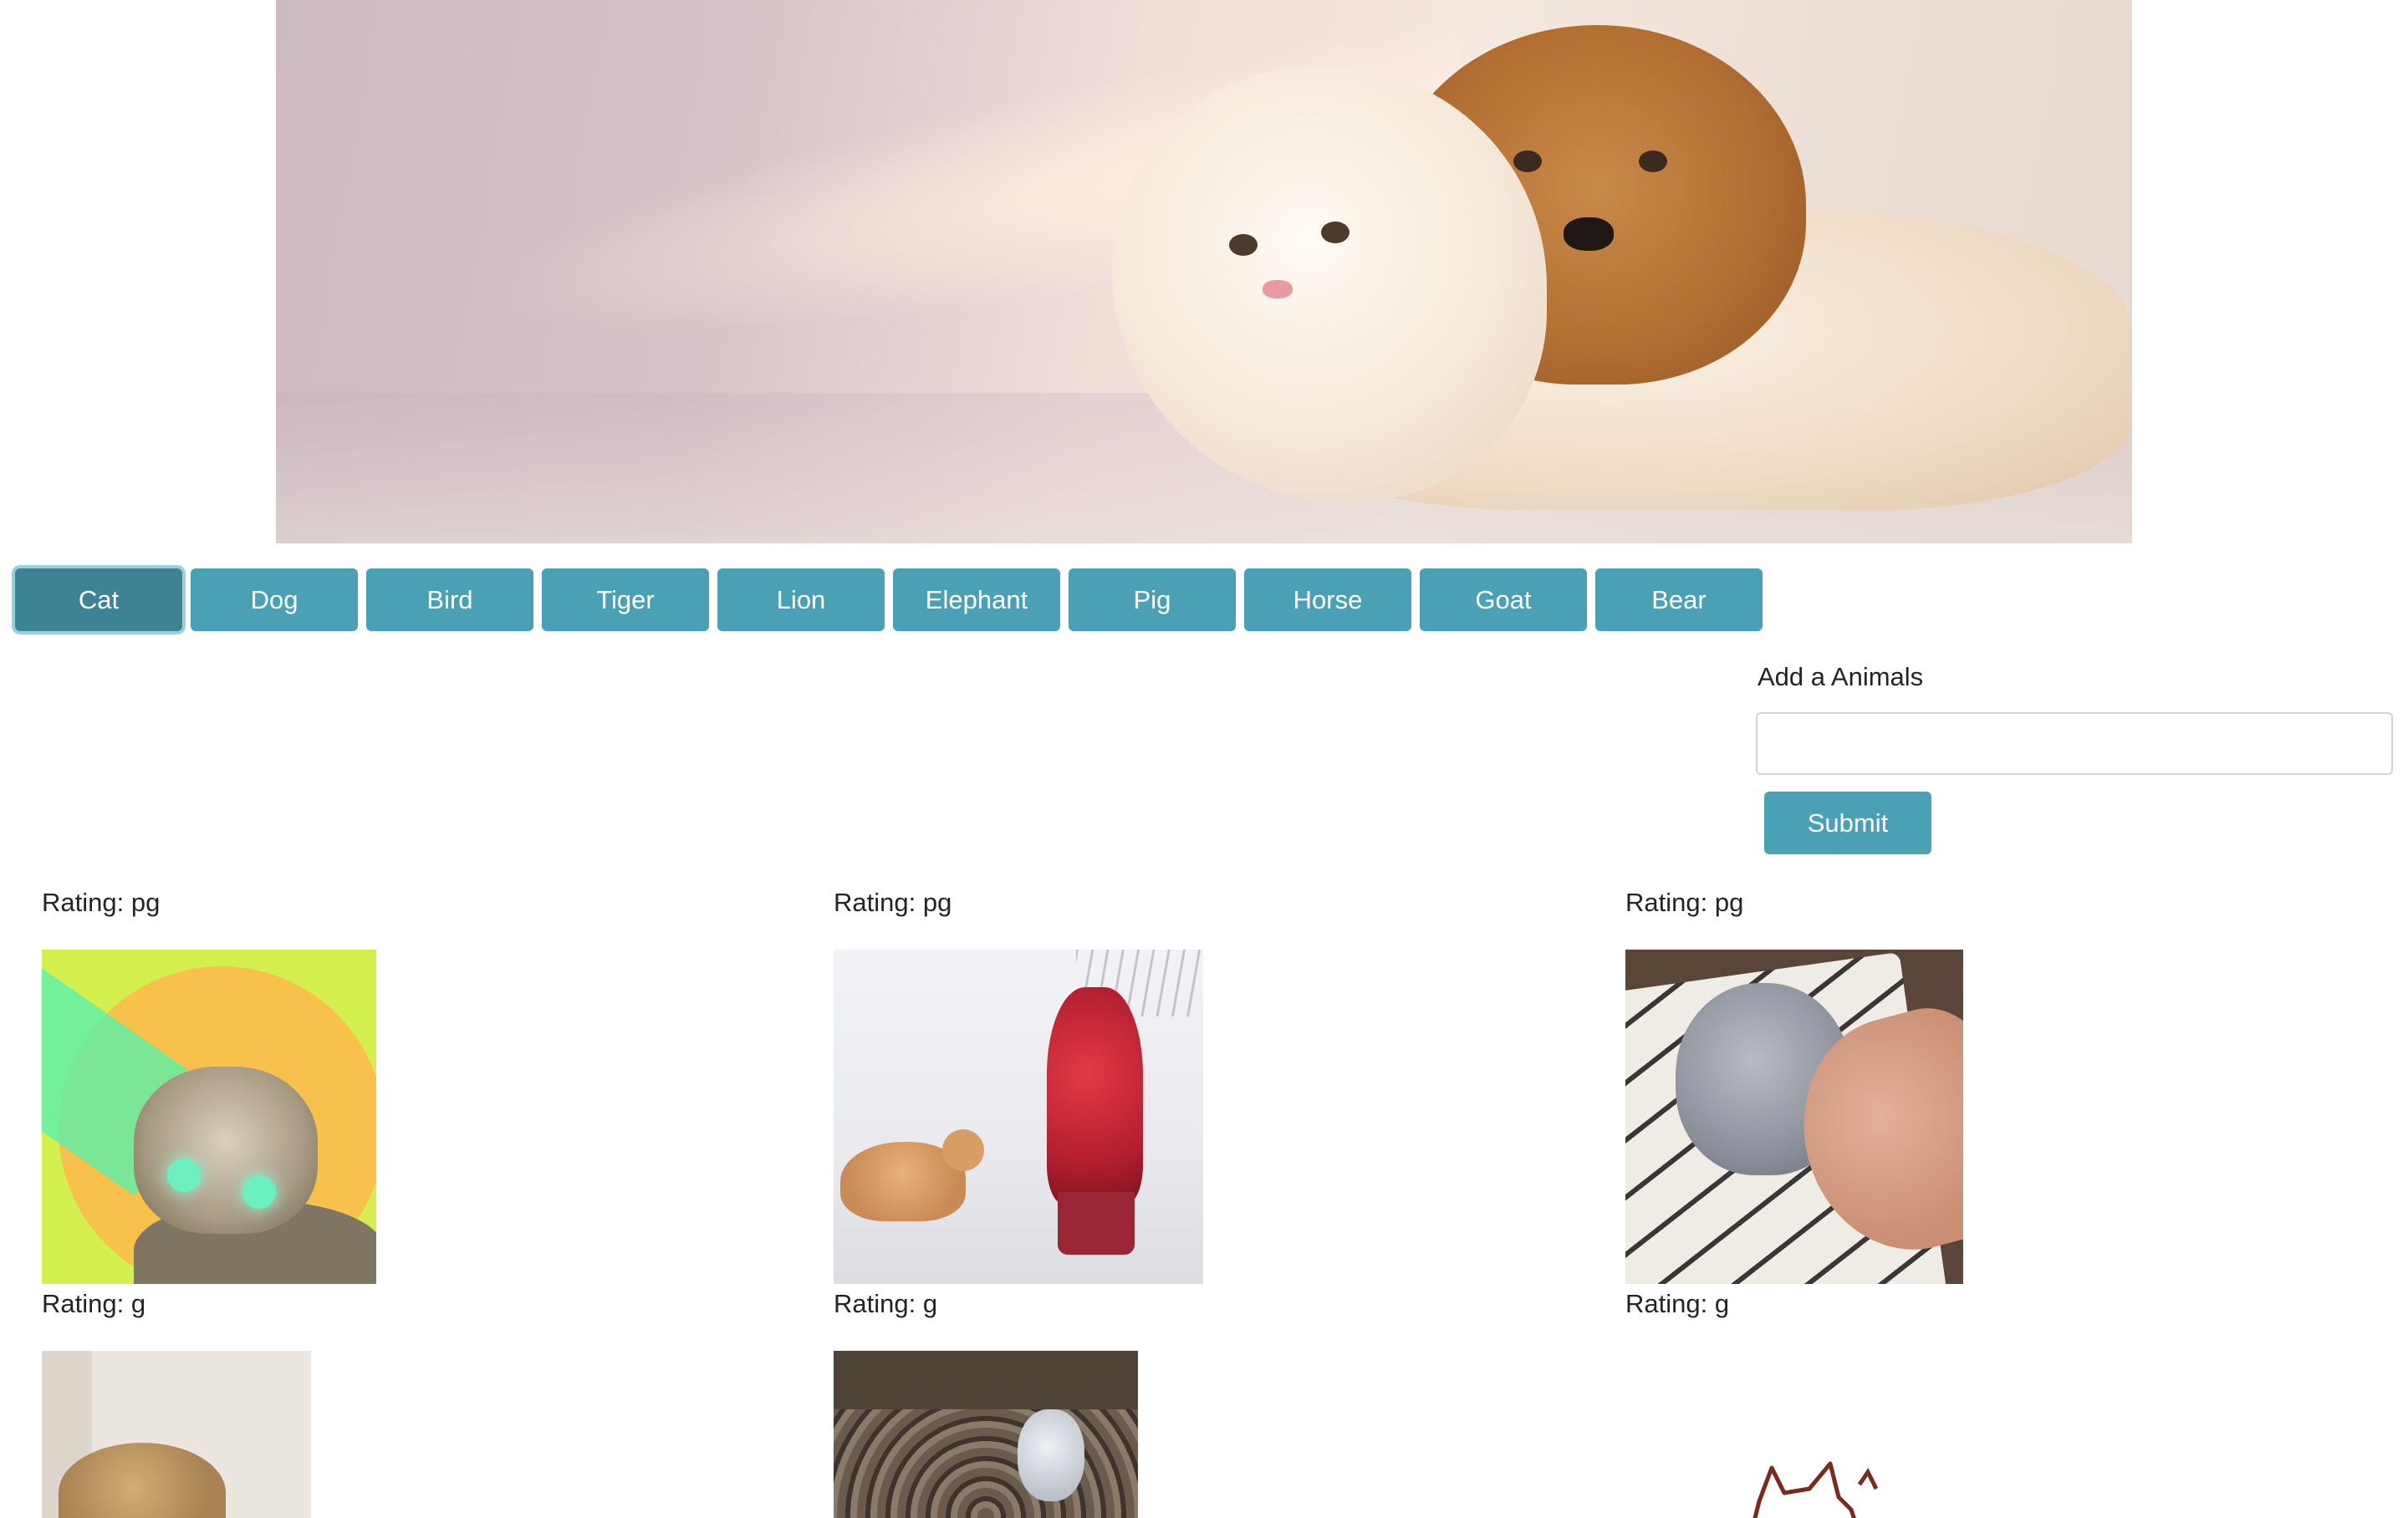 The image size is (2408, 1518). I want to click on animal-button-bear: Bear, so click(1679, 599).